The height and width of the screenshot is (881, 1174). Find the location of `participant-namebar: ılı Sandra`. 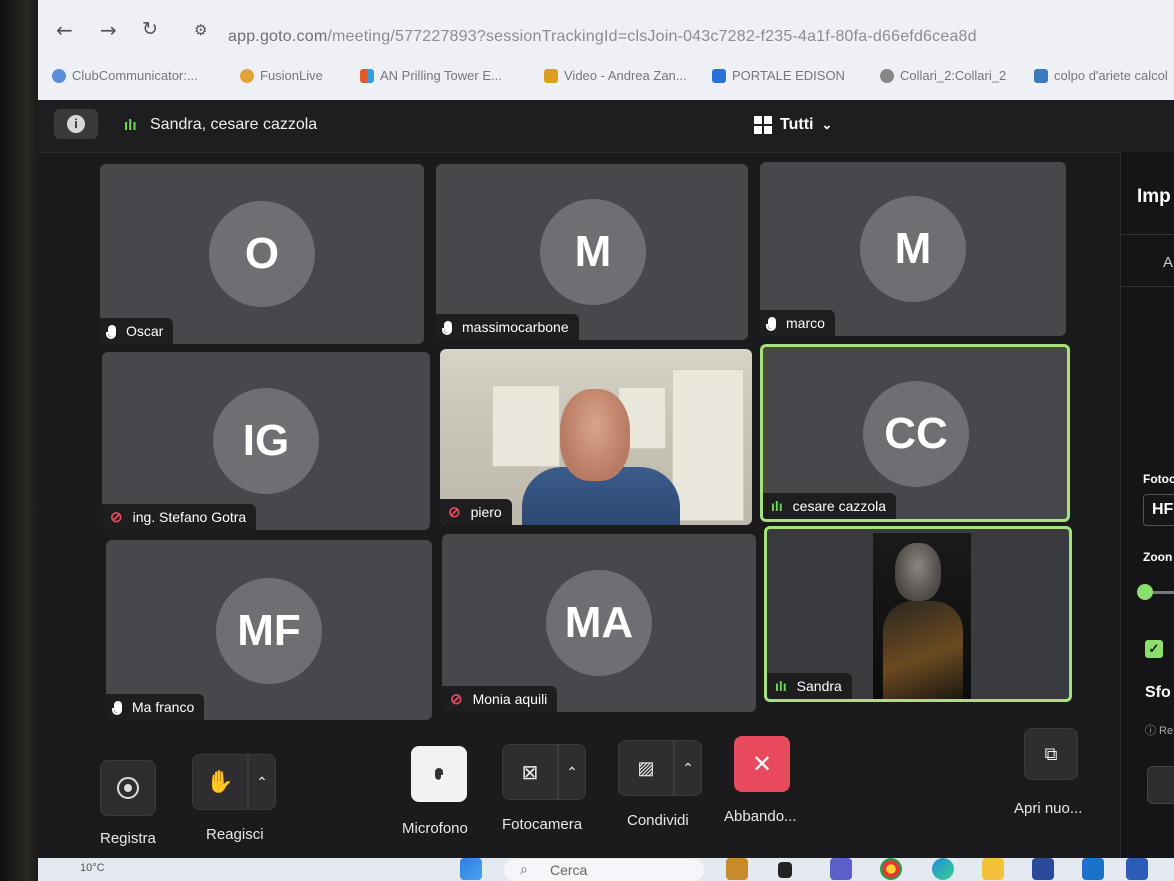

participant-namebar: ılı Sandra is located at coordinates (809, 686).